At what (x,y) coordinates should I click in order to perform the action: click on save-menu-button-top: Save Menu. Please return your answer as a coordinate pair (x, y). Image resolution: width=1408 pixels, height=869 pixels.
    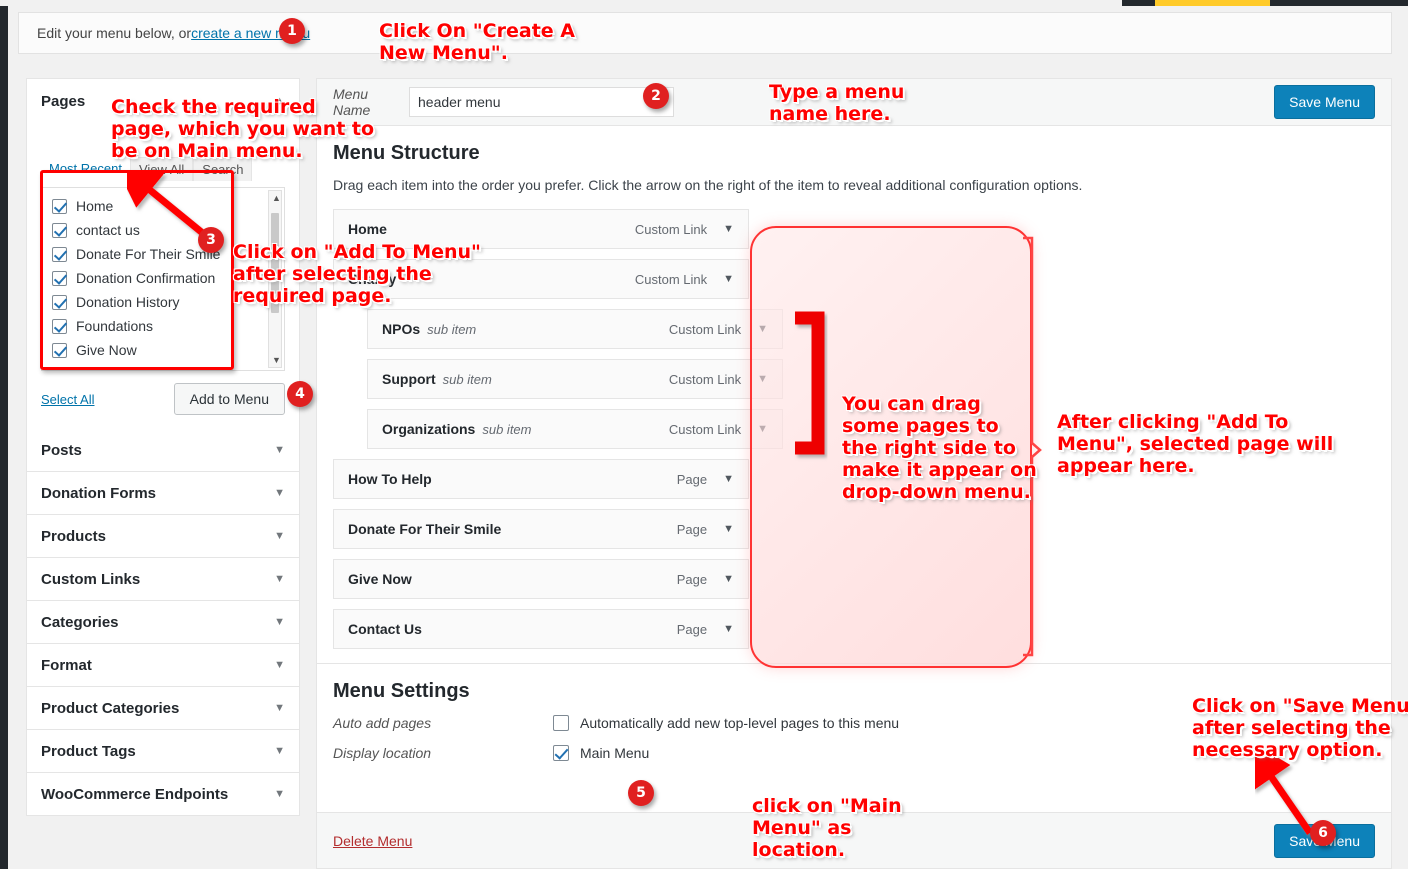
    Looking at the image, I should click on (1324, 102).